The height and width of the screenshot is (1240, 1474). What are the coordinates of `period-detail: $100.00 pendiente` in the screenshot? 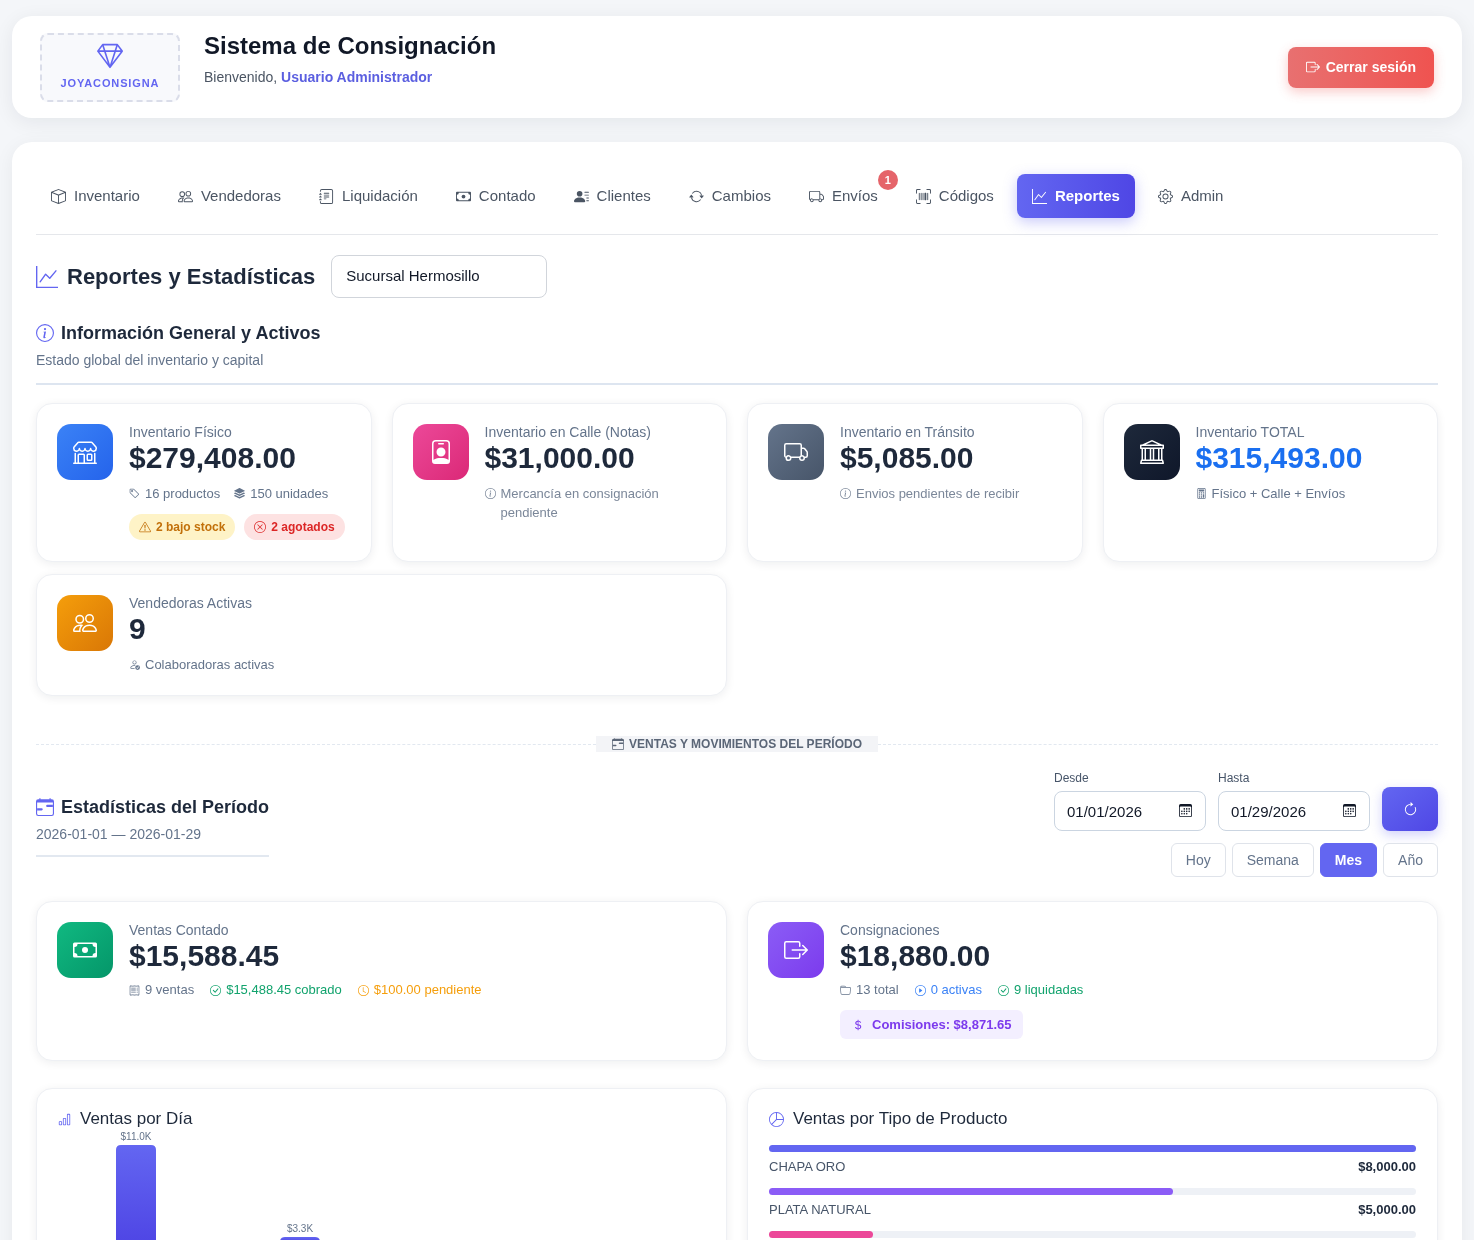 It's located at (427, 990).